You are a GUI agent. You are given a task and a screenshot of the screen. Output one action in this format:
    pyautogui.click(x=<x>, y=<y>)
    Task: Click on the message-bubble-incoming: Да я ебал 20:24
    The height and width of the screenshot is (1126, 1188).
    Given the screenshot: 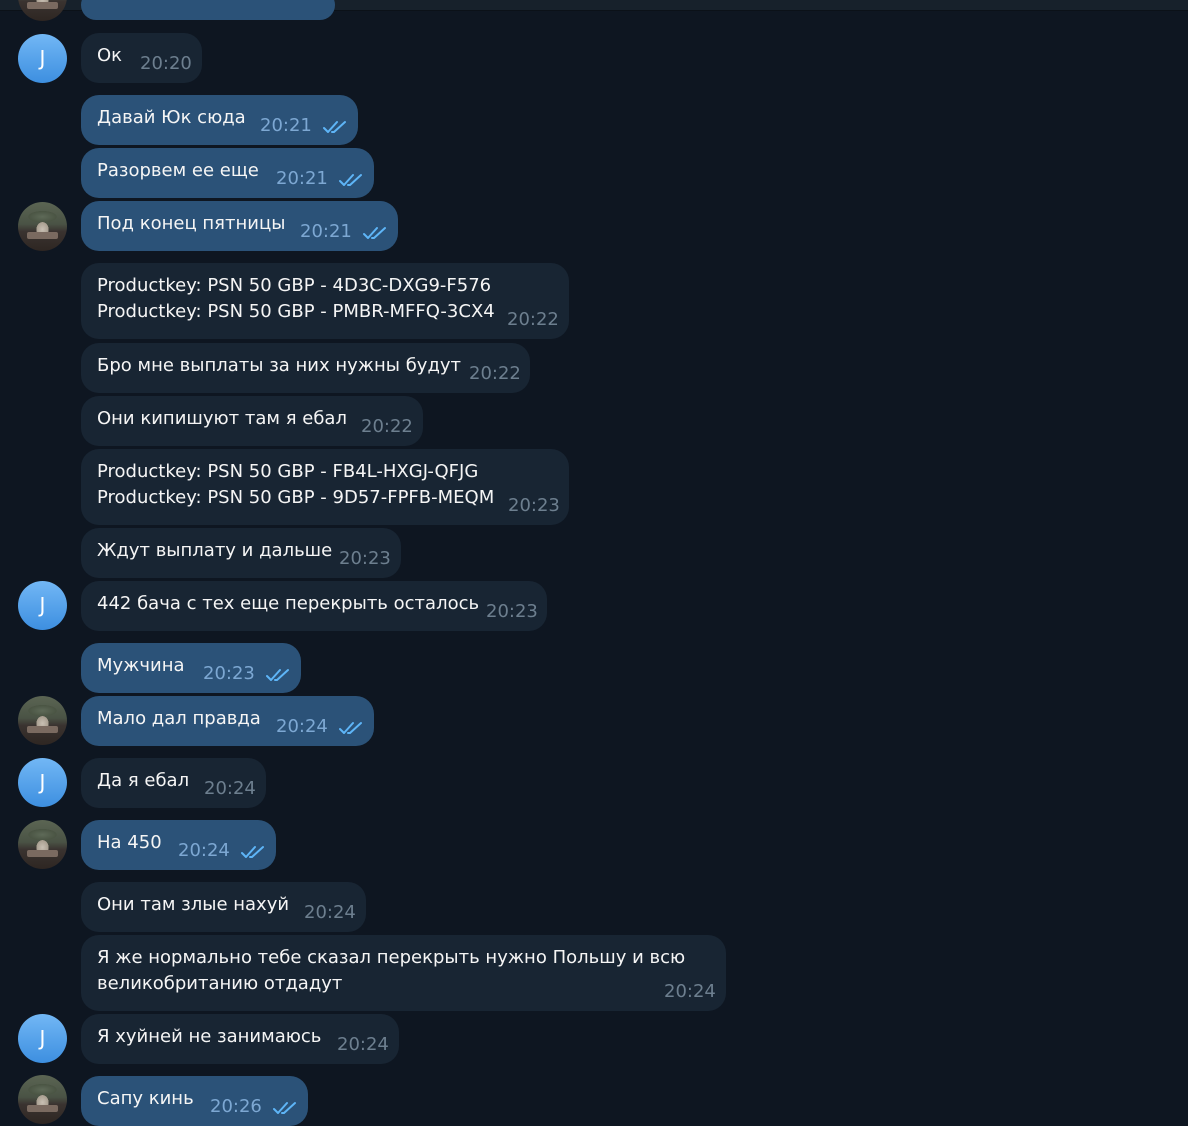 What is the action you would take?
    pyautogui.click(x=173, y=783)
    